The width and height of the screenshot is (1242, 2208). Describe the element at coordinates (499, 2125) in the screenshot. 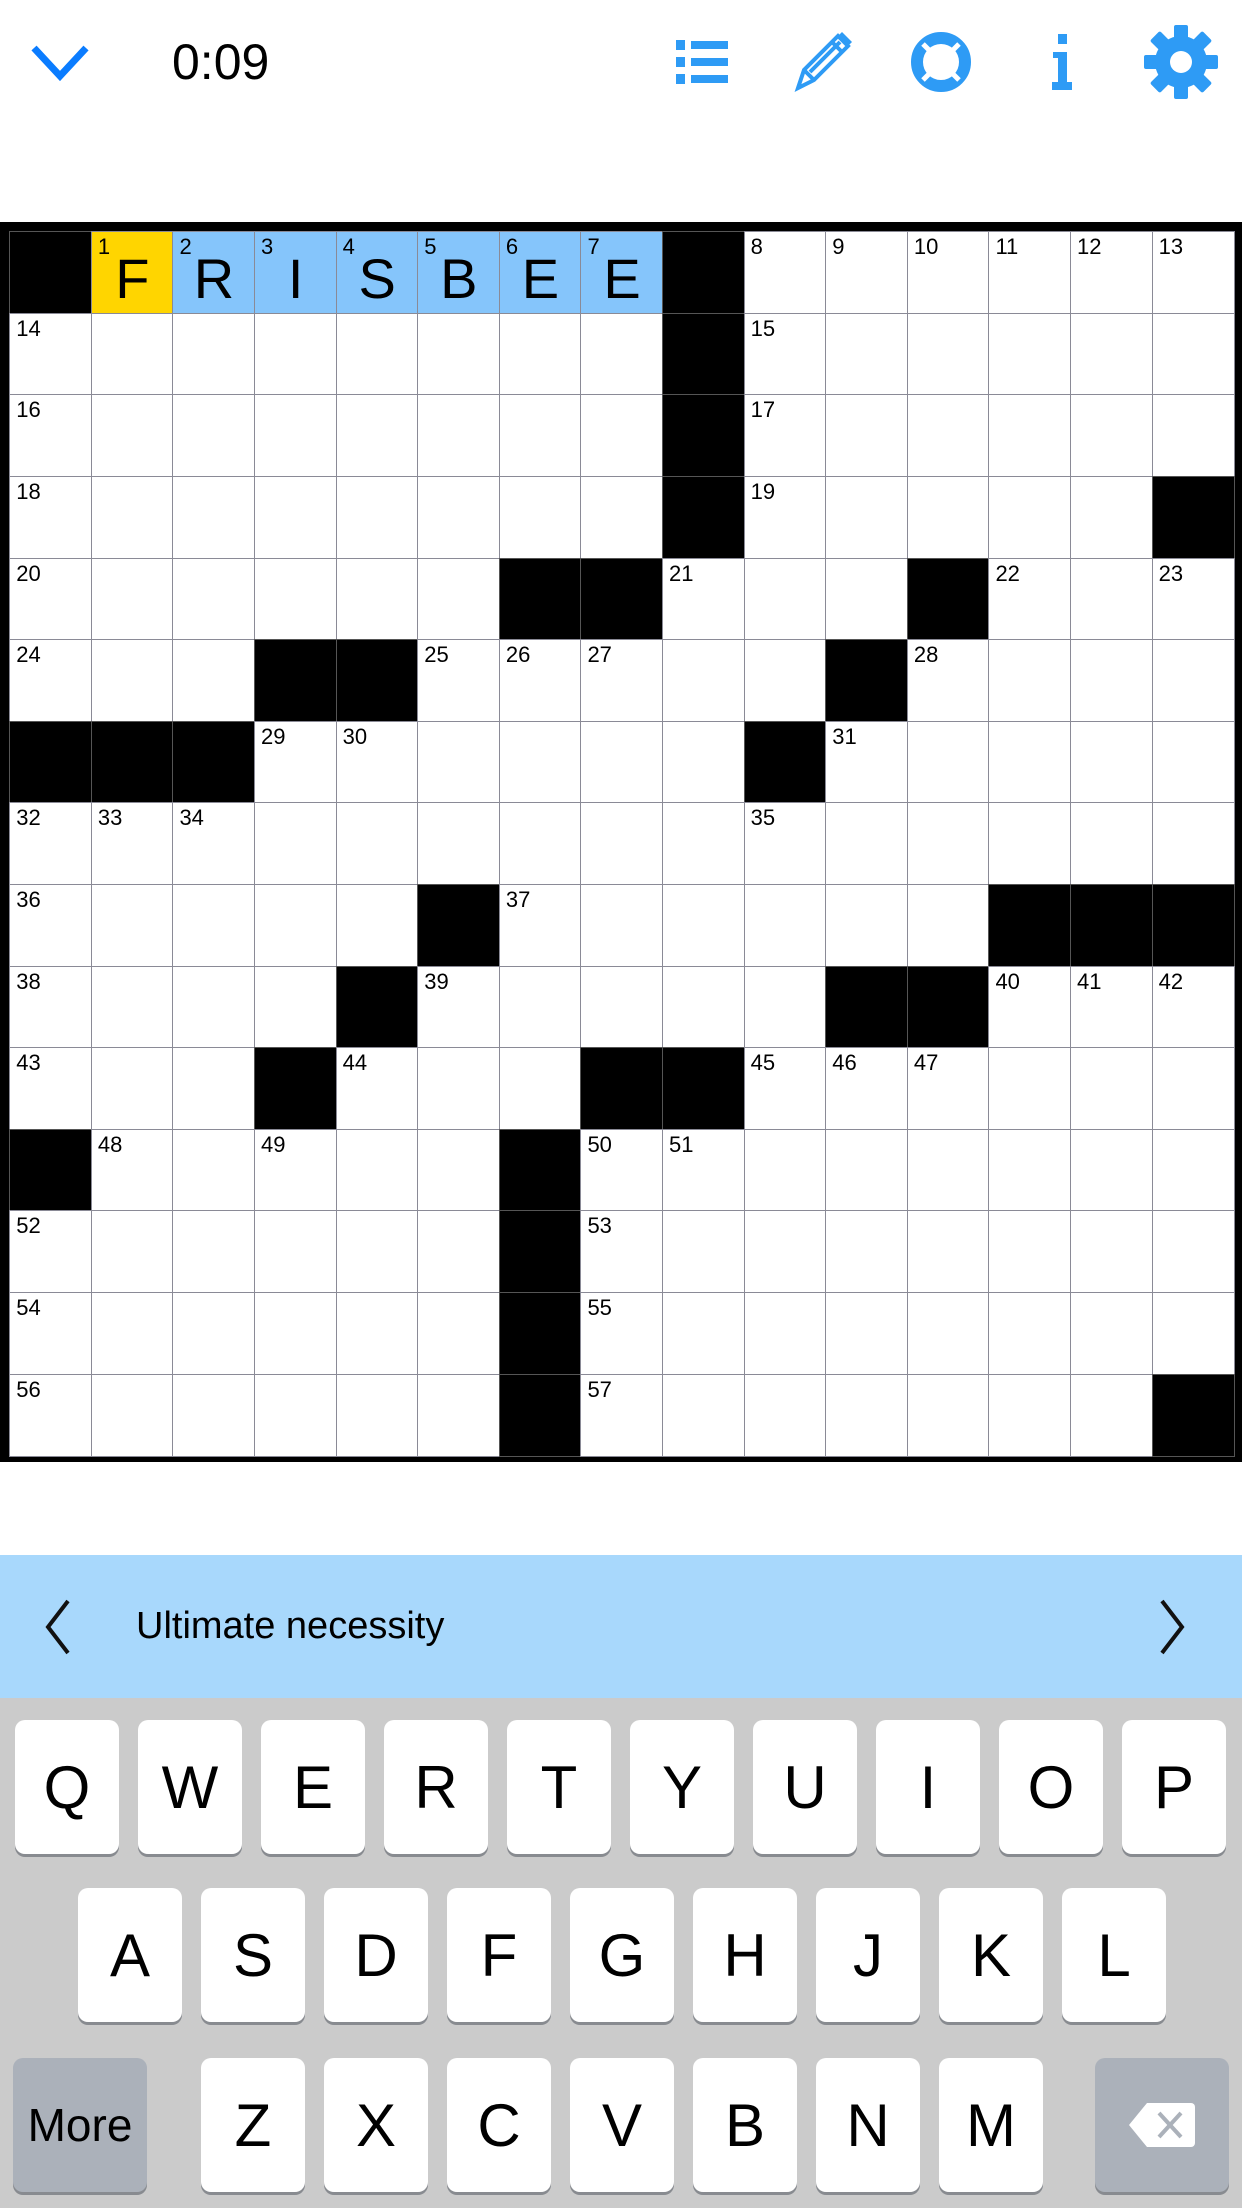

I see `key-c: C` at that location.